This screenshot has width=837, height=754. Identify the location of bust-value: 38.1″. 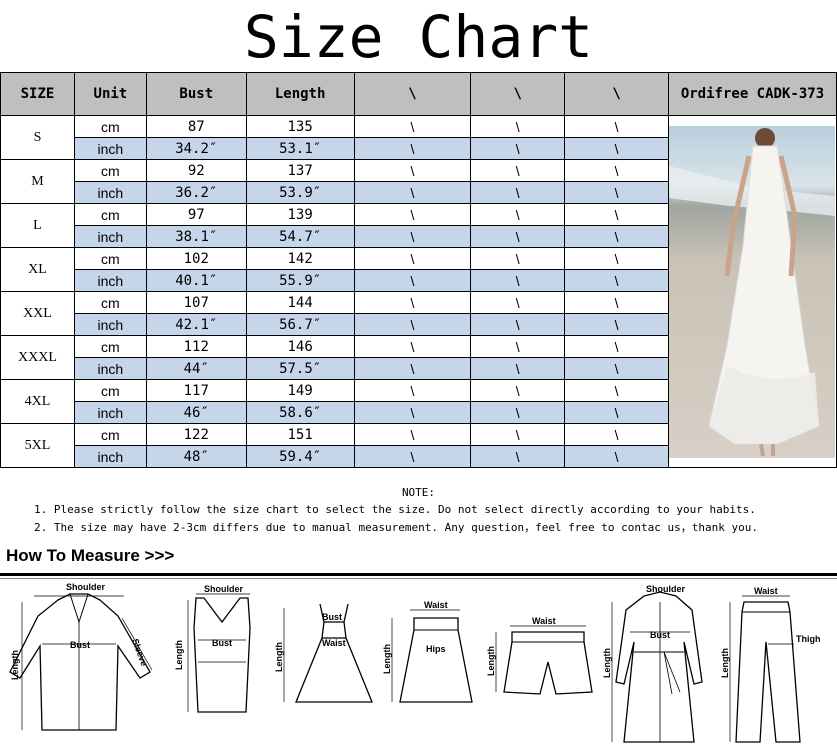
(196, 236).